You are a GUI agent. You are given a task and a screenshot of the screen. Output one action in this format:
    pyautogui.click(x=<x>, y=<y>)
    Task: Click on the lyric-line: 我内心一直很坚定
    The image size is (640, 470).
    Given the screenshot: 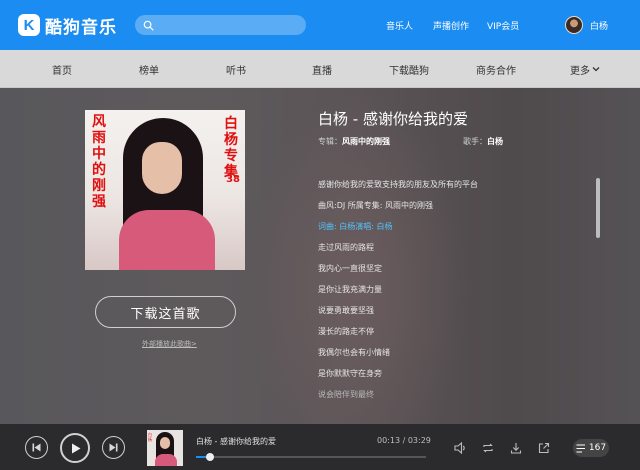 What is the action you would take?
    pyautogui.click(x=350, y=268)
    